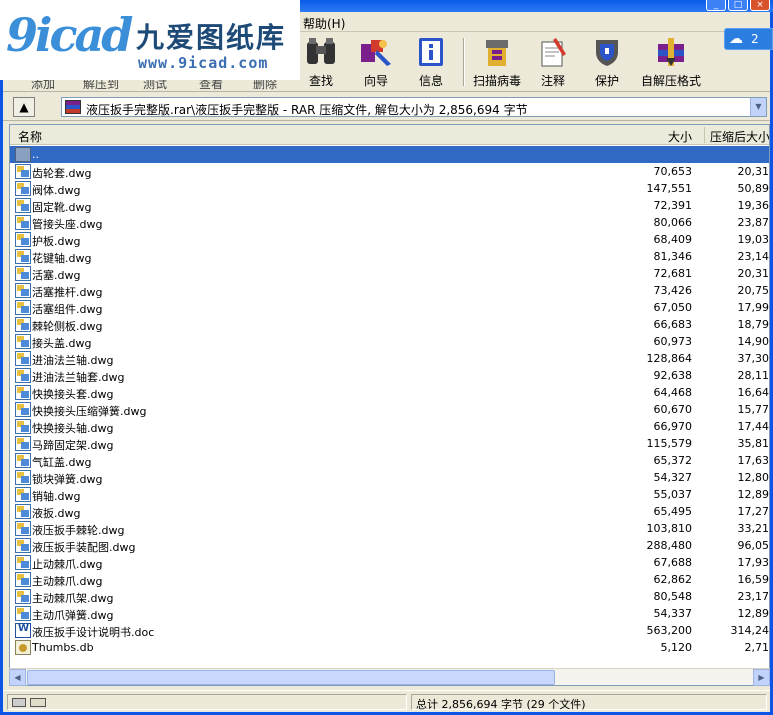 Image resolution: width=773 pixels, height=715 pixels. What do you see at coordinates (739, 136) in the screenshot?
I see `column-header-packed: 压缩后大小` at bounding box center [739, 136].